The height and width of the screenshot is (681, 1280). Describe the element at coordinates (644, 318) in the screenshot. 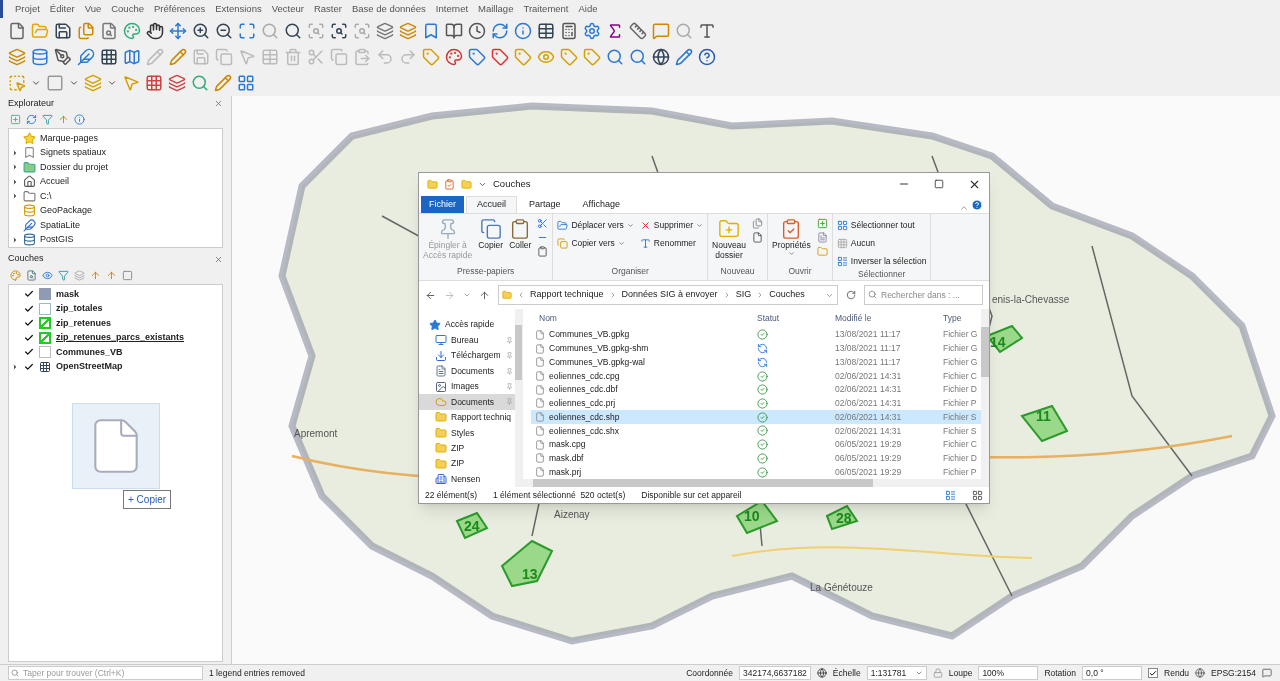

I see `column-header: Nom` at that location.